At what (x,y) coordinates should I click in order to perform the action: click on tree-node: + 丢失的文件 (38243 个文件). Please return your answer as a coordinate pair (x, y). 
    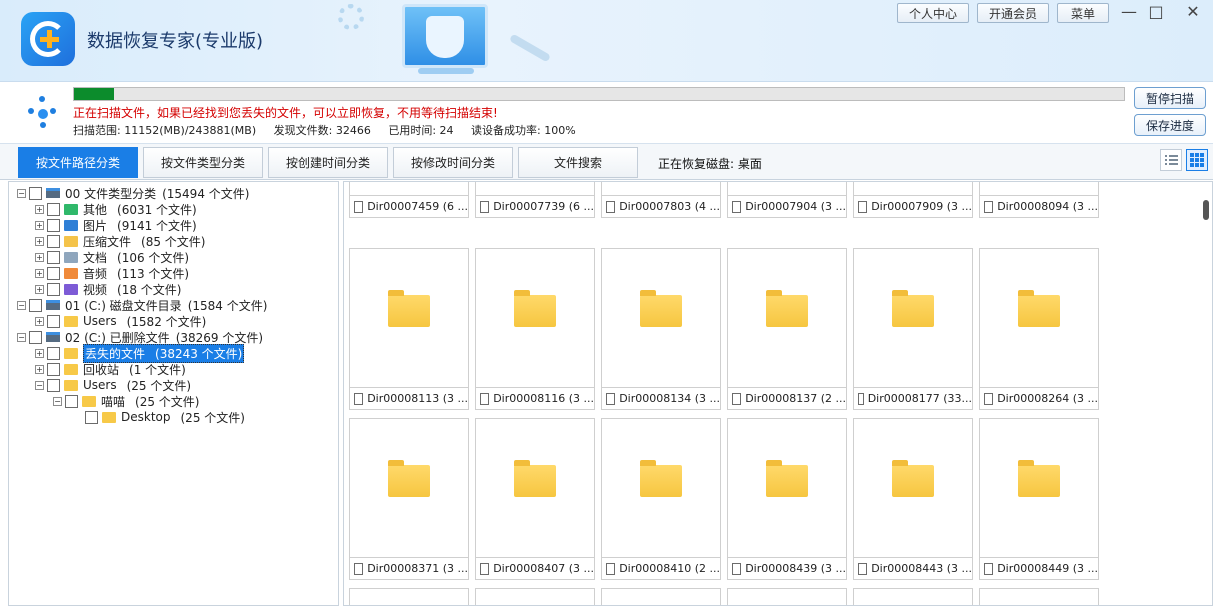
    Looking at the image, I should click on (140, 353).